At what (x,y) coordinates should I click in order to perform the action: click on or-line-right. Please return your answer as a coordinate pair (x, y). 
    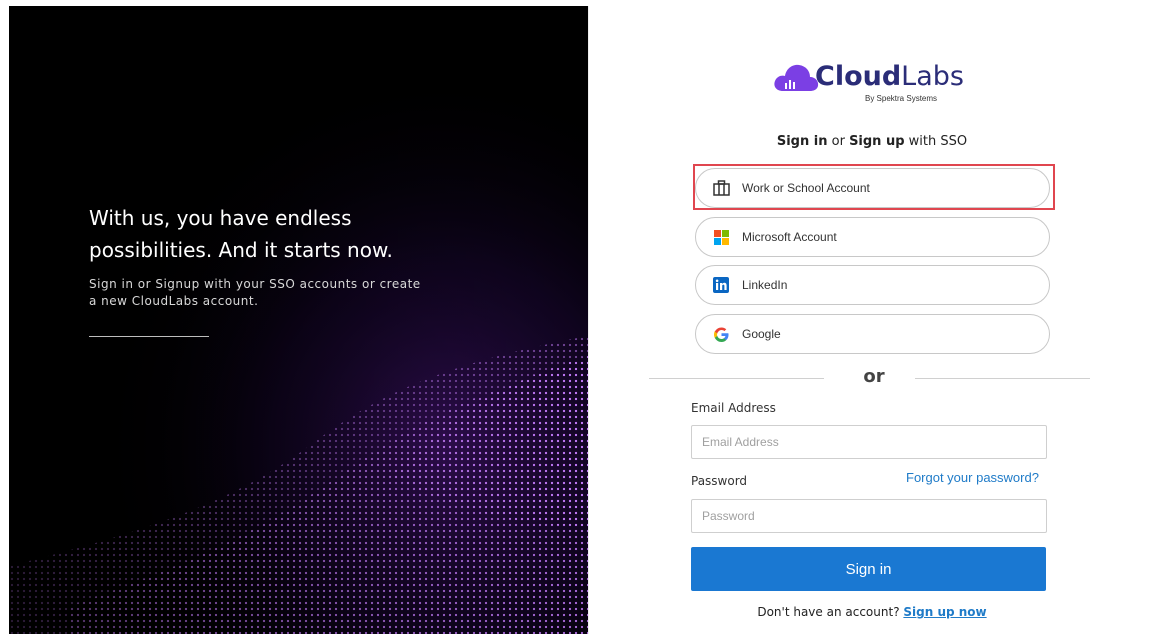
    Looking at the image, I should click on (1002, 378).